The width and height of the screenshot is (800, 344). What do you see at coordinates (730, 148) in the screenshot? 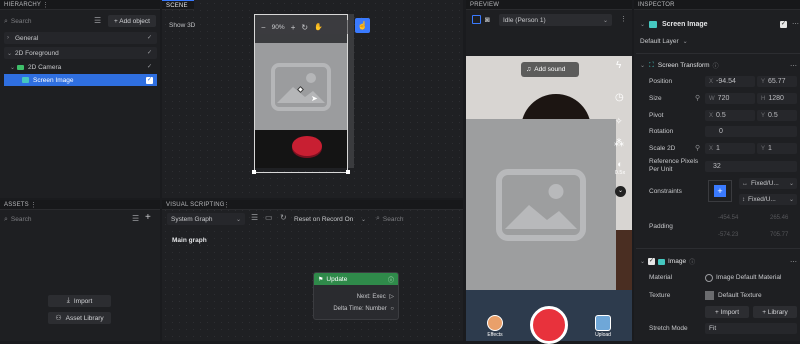
I see `scale-x-field: X1` at bounding box center [730, 148].